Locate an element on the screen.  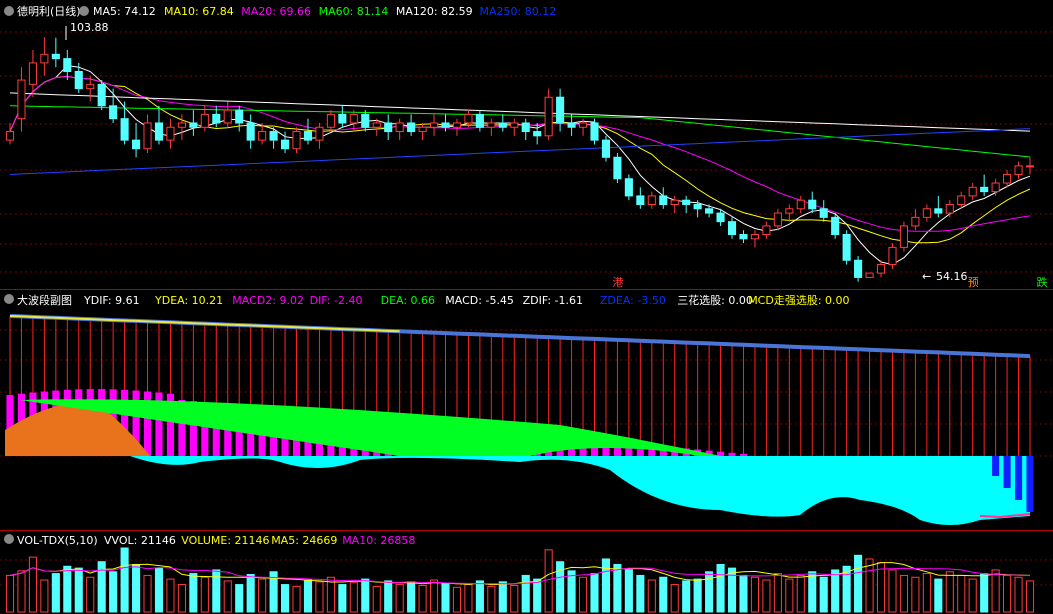
ma-settings-icon is located at coordinates (84, 11).